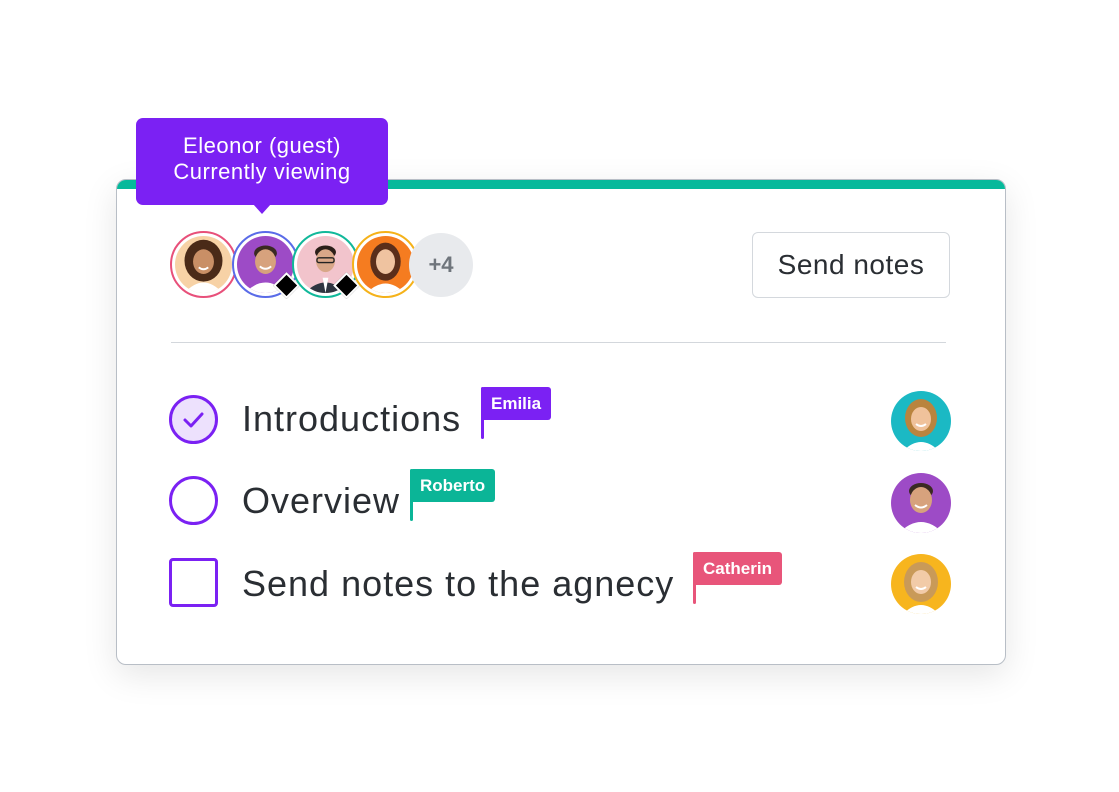 The width and height of the screenshot is (1119, 792). Describe the element at coordinates (851, 265) in the screenshot. I see `send-notes-button: Send notes` at that location.